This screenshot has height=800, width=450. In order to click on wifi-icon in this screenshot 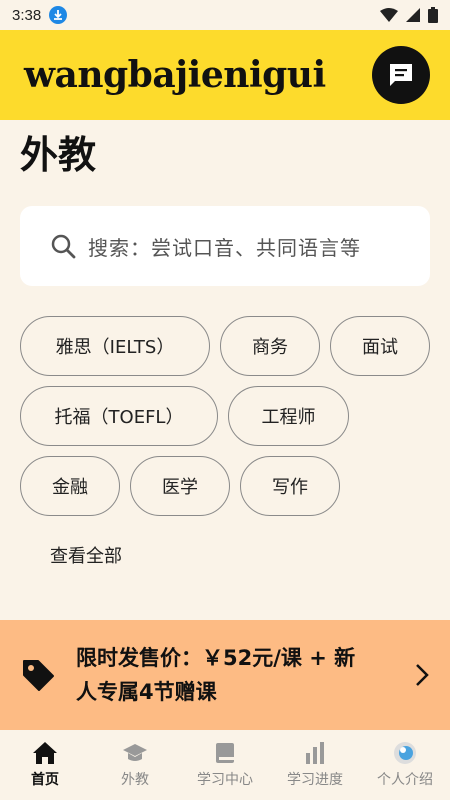, I will do `click(389, 15)`.